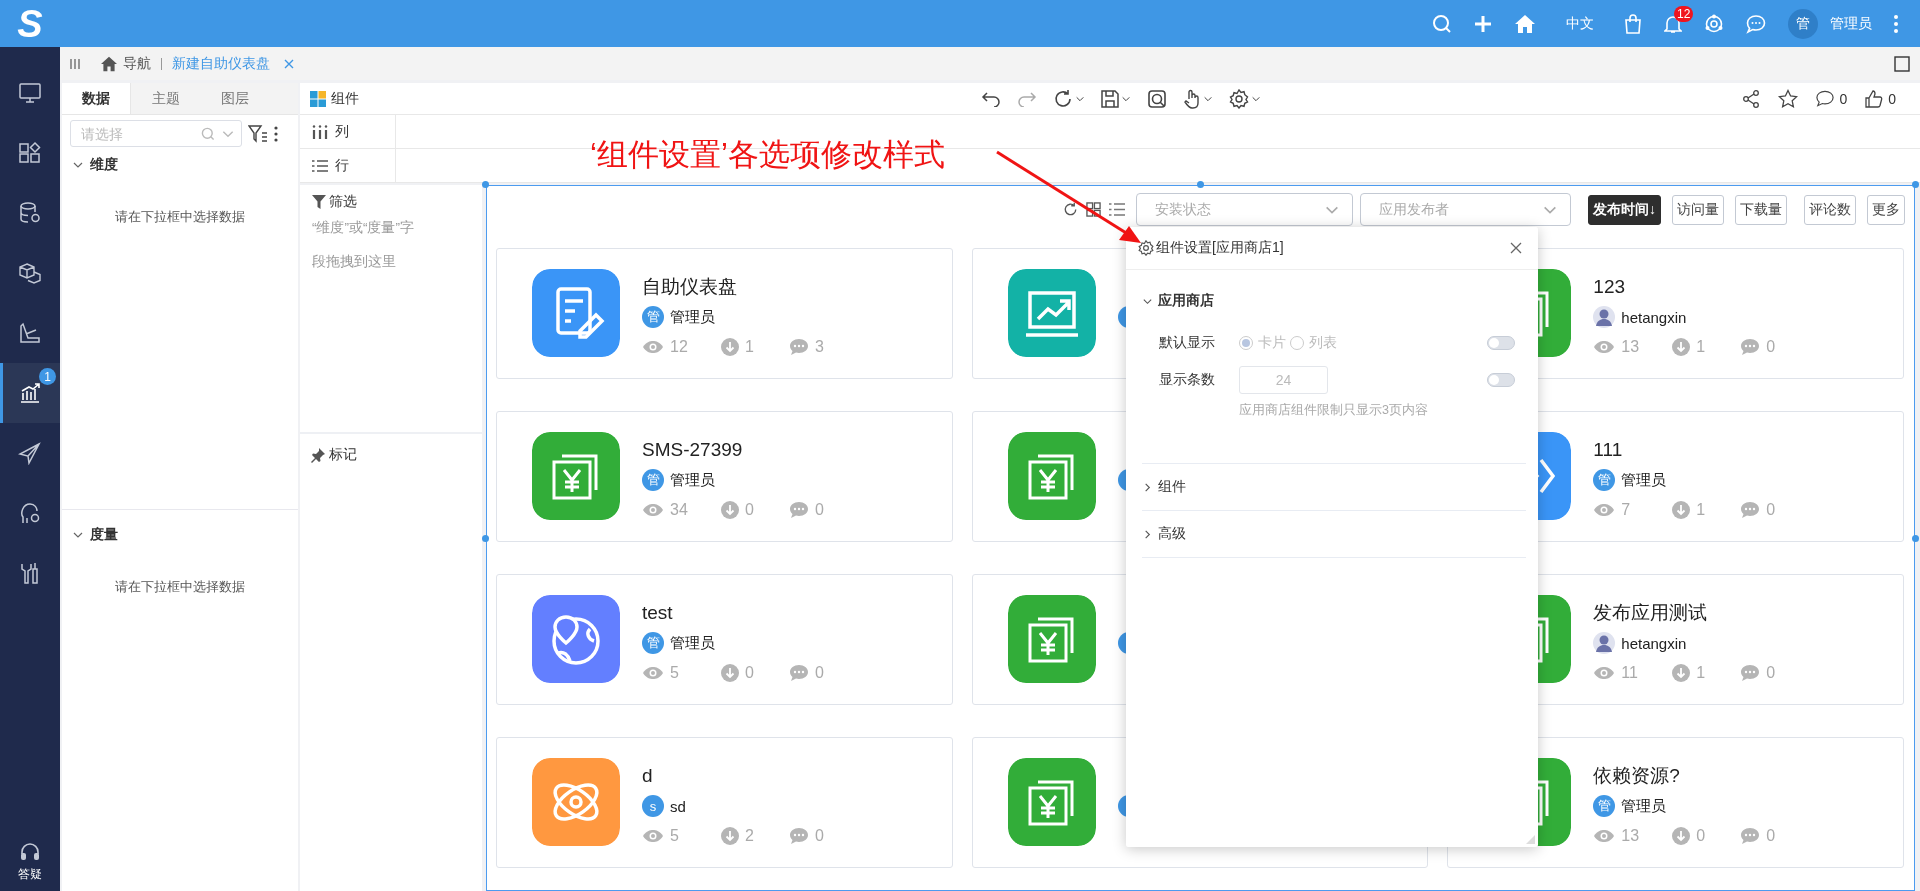  I want to click on view-count: 7, so click(1626, 510).